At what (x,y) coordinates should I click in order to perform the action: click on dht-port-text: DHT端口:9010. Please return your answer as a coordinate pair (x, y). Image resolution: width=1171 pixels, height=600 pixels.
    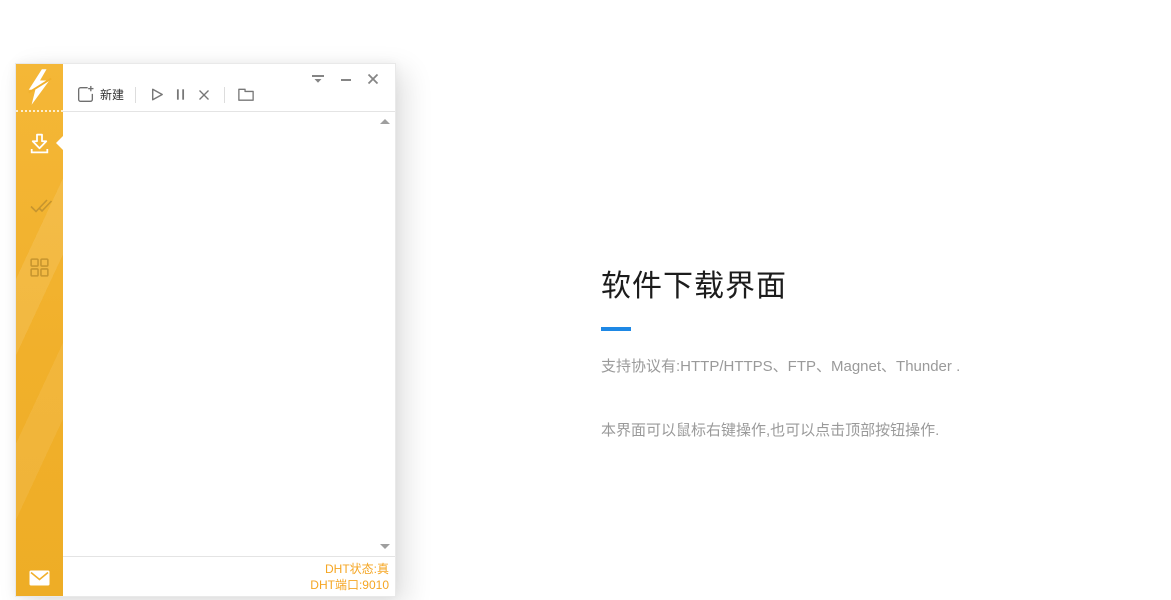
    Looking at the image, I should click on (349, 585).